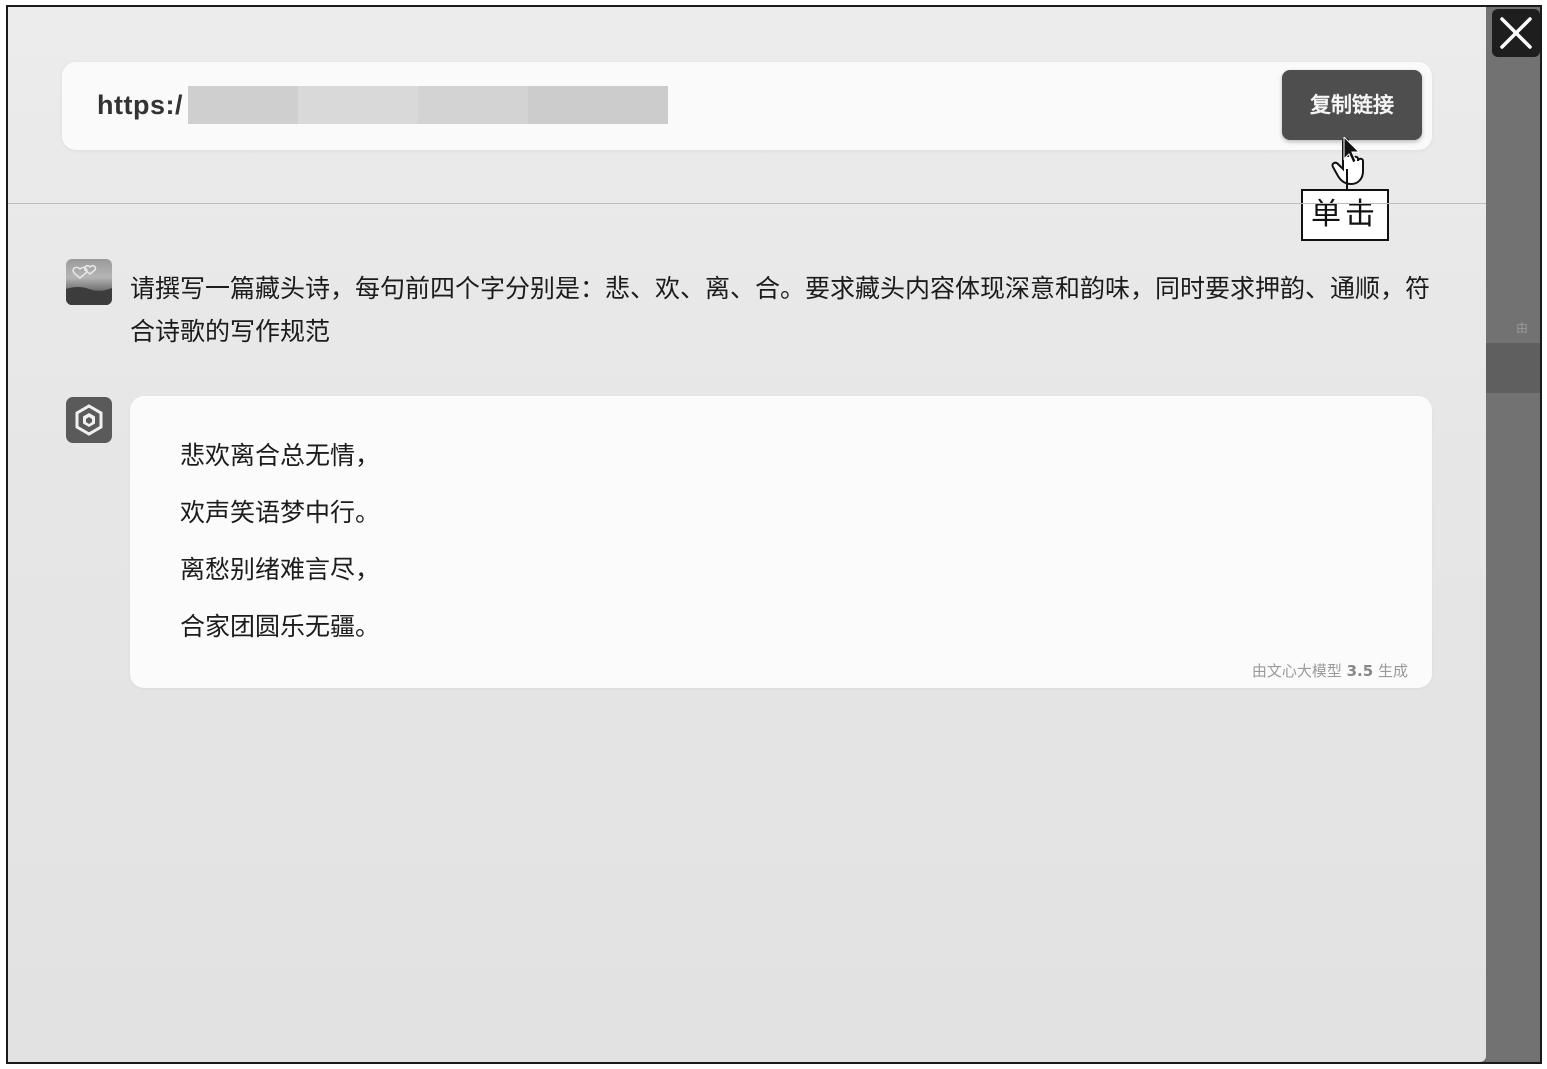 This screenshot has width=1547, height=1069. I want to click on background-band, so click(1513, 368).